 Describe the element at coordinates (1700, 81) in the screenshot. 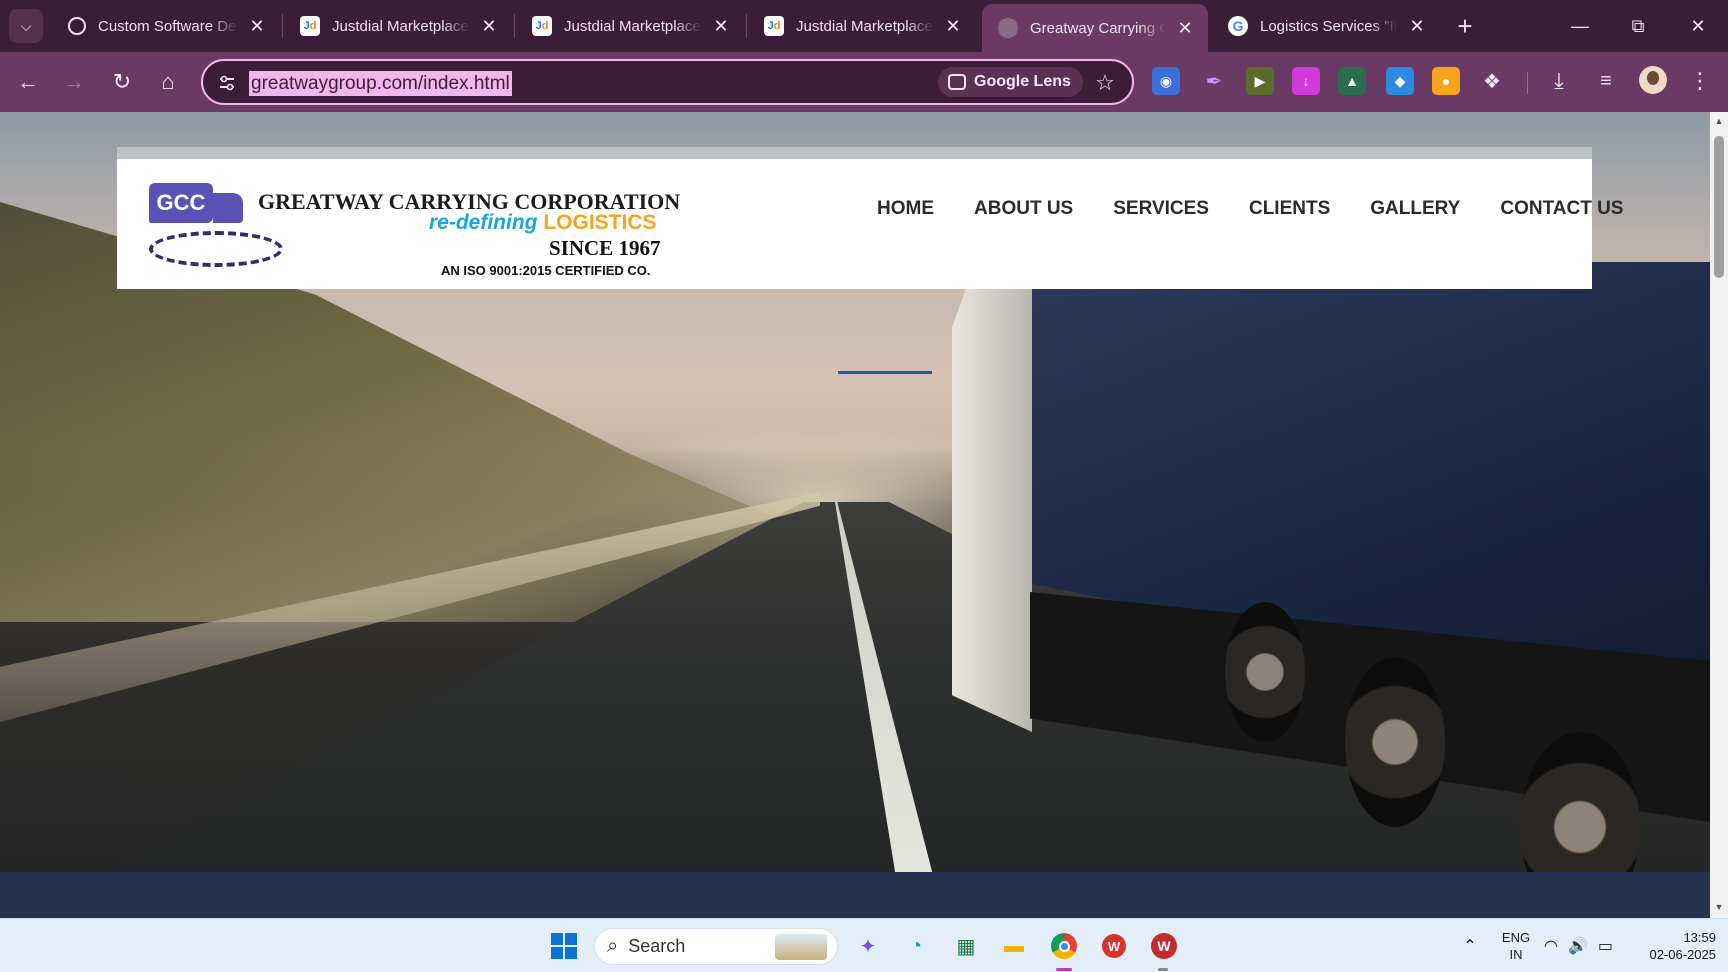

I see `kebab-menu-icon: ⋮` at that location.